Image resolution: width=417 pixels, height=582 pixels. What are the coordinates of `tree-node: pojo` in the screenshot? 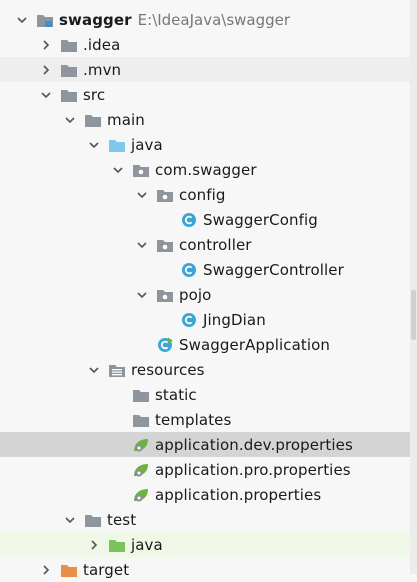 It's located at (208, 294).